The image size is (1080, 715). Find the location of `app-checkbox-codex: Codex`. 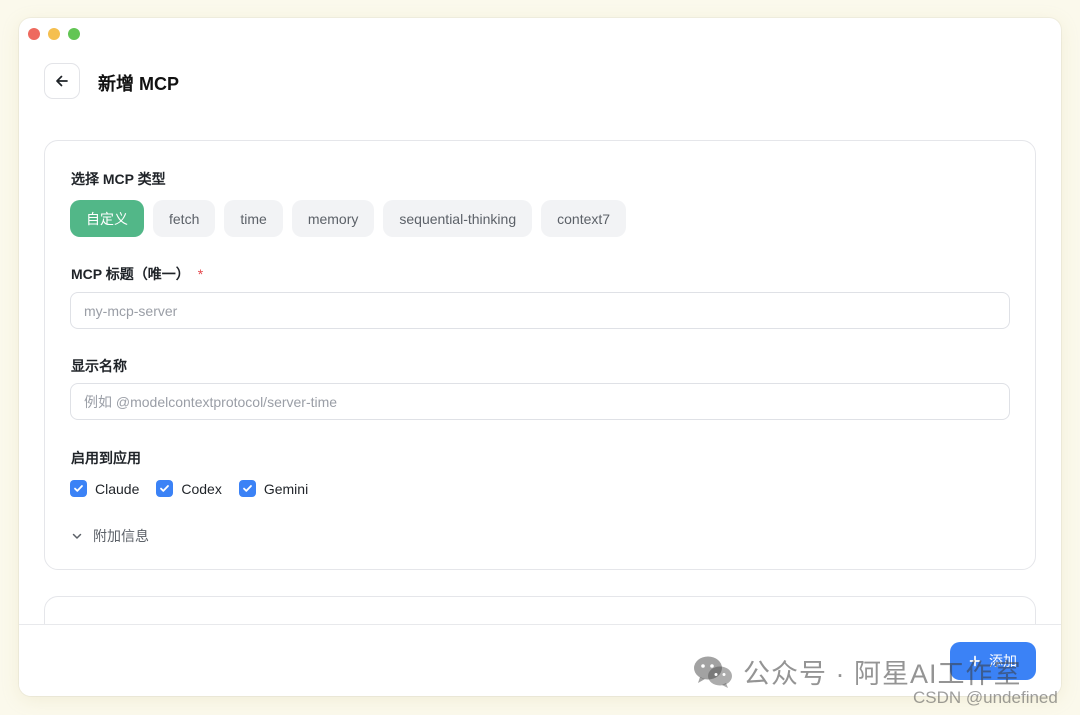

app-checkbox-codex: Codex is located at coordinates (189, 488).